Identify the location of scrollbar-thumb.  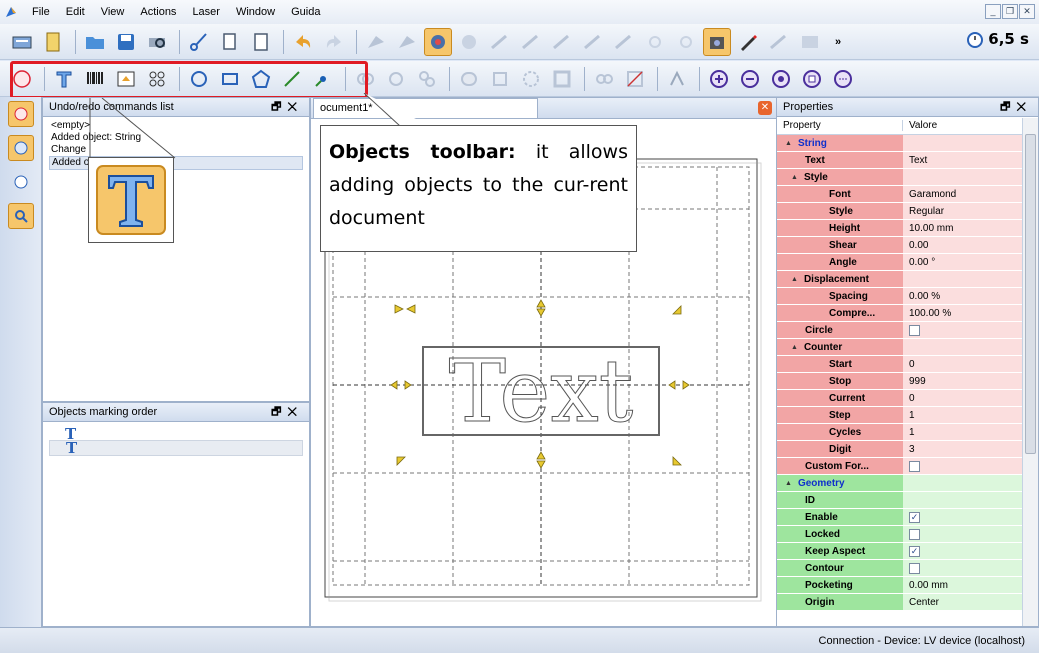
(1030, 294).